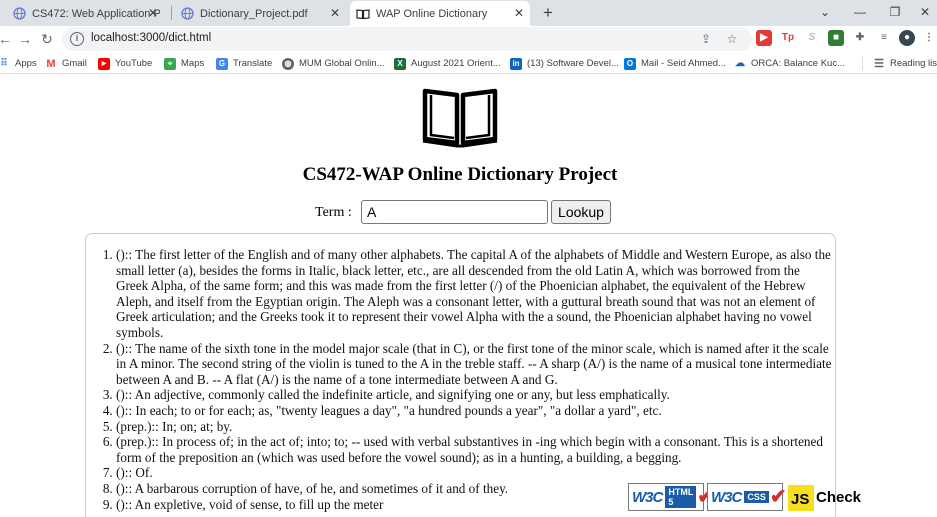  Describe the element at coordinates (895, 12) in the screenshot. I see `restore-icon: ❐` at that location.